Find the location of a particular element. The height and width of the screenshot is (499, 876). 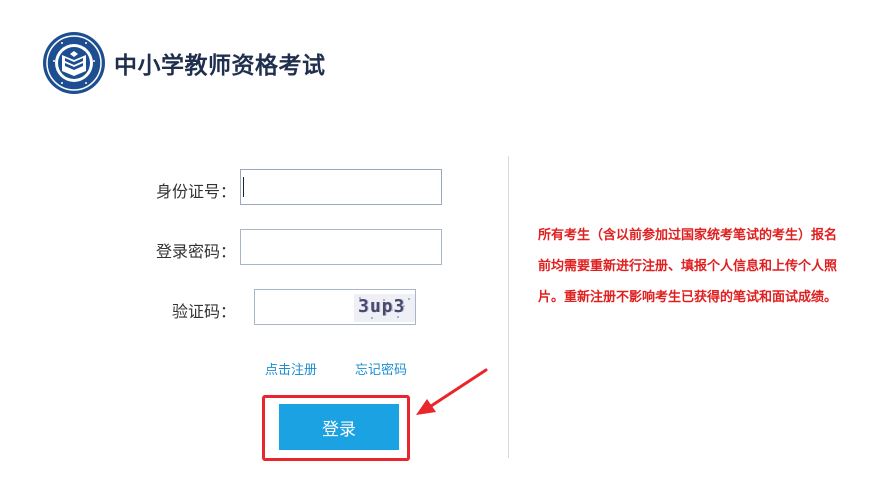

id-number-label: 身份证号： is located at coordinates (196, 191).